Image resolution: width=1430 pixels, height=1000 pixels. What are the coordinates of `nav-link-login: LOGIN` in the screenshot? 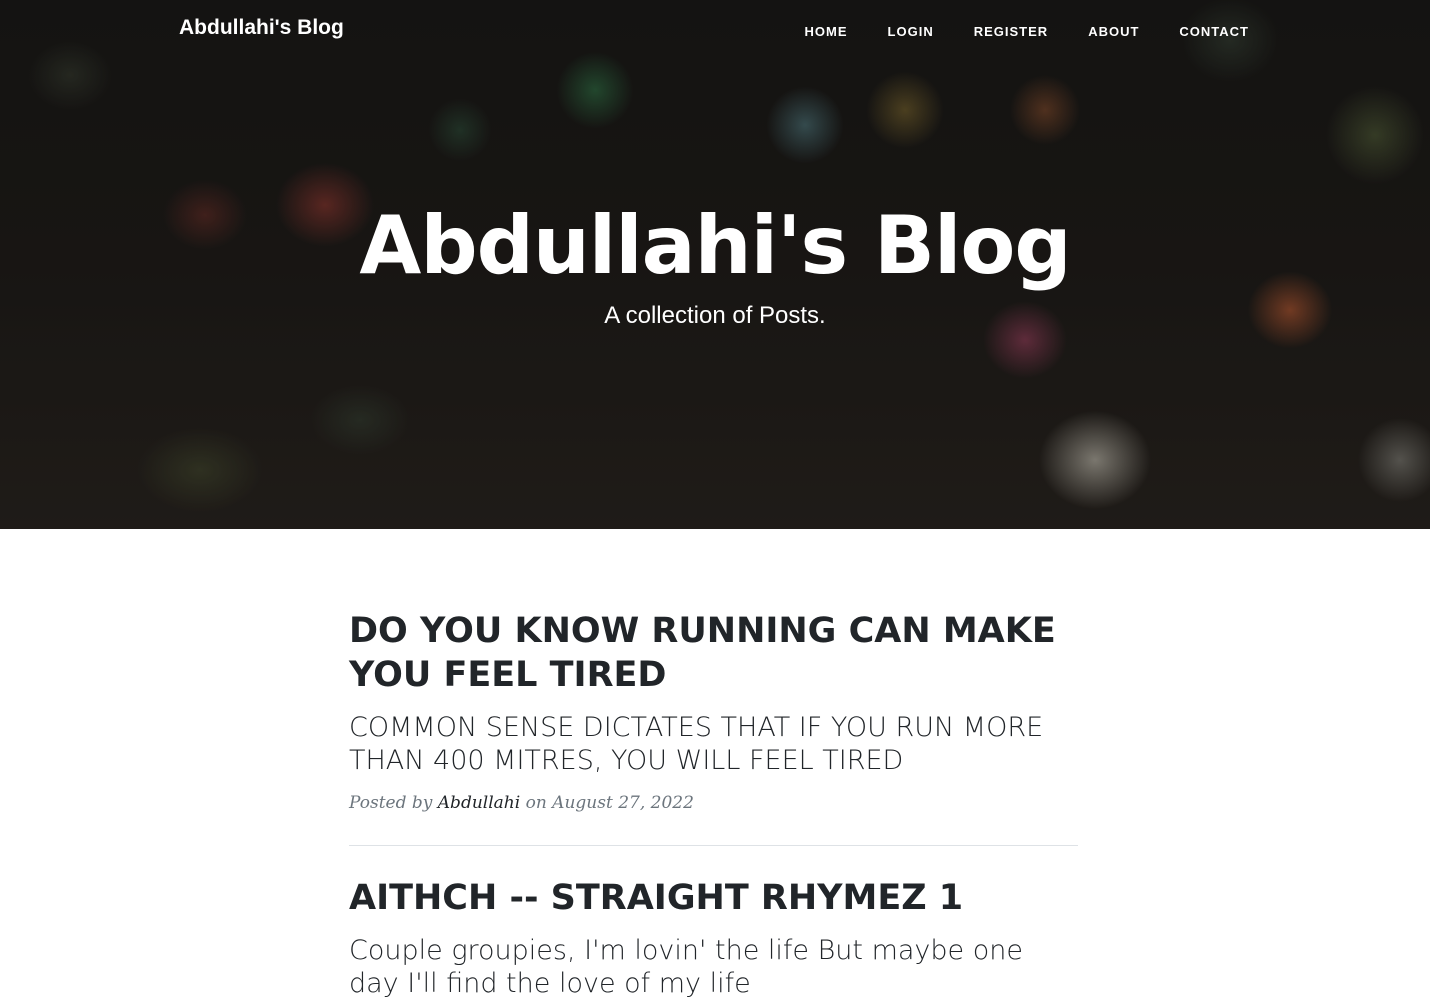 It's located at (911, 31).